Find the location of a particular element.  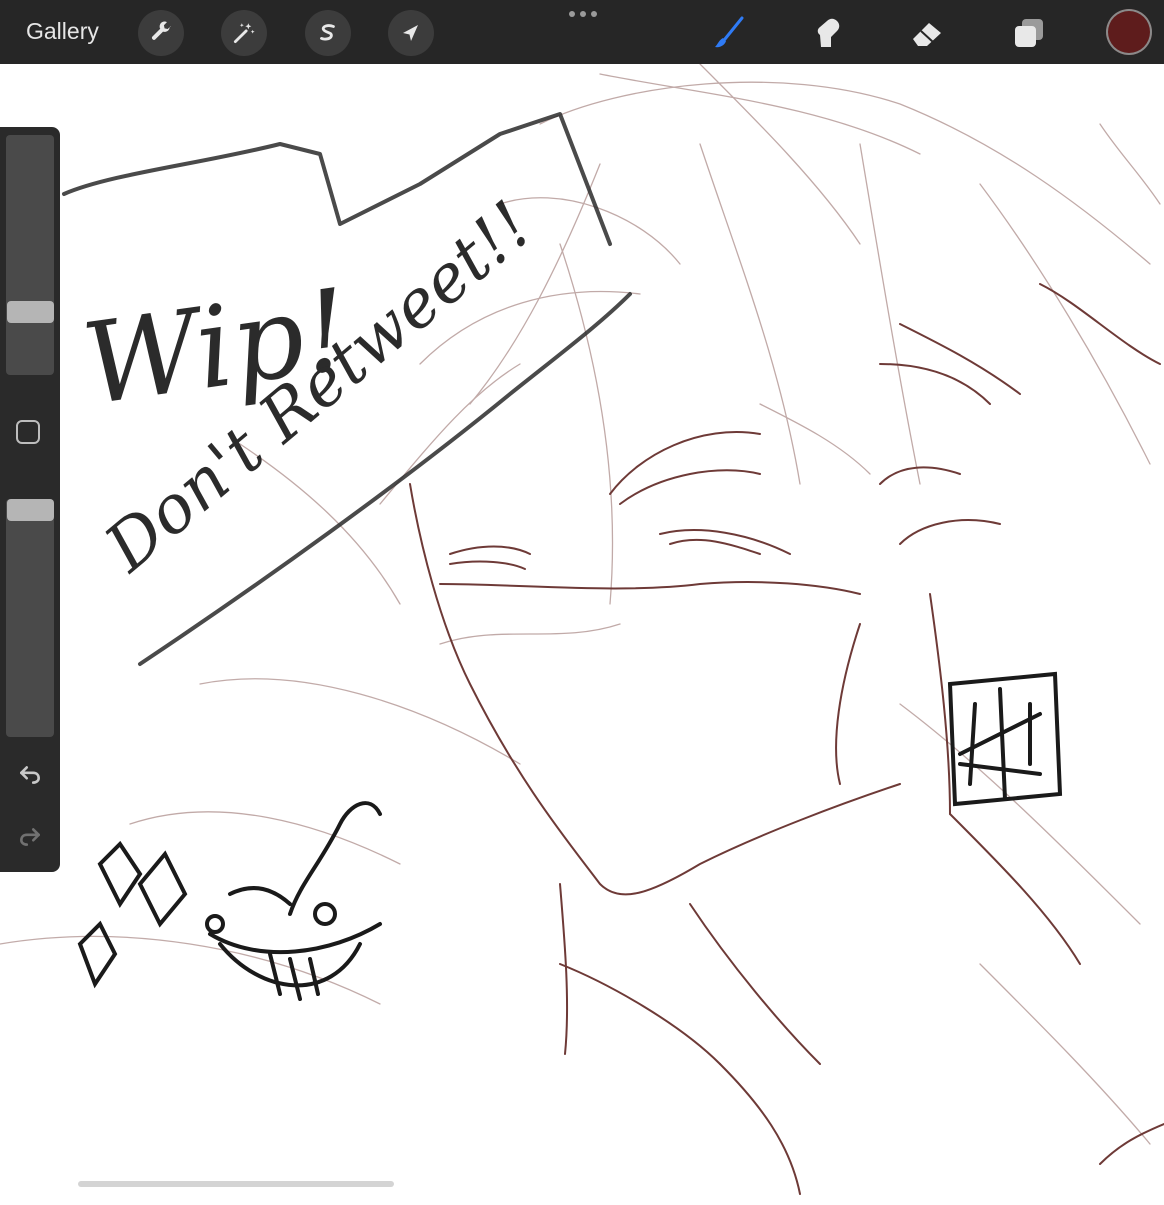

opacity-slider is located at coordinates (30, 618).